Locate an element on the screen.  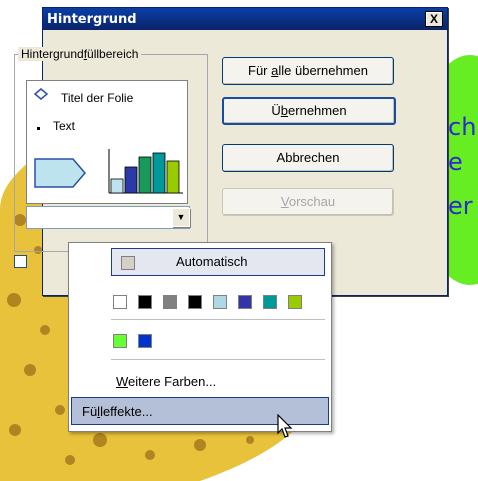
background-preview: Titel der Folie Text is located at coordinates (107, 142).